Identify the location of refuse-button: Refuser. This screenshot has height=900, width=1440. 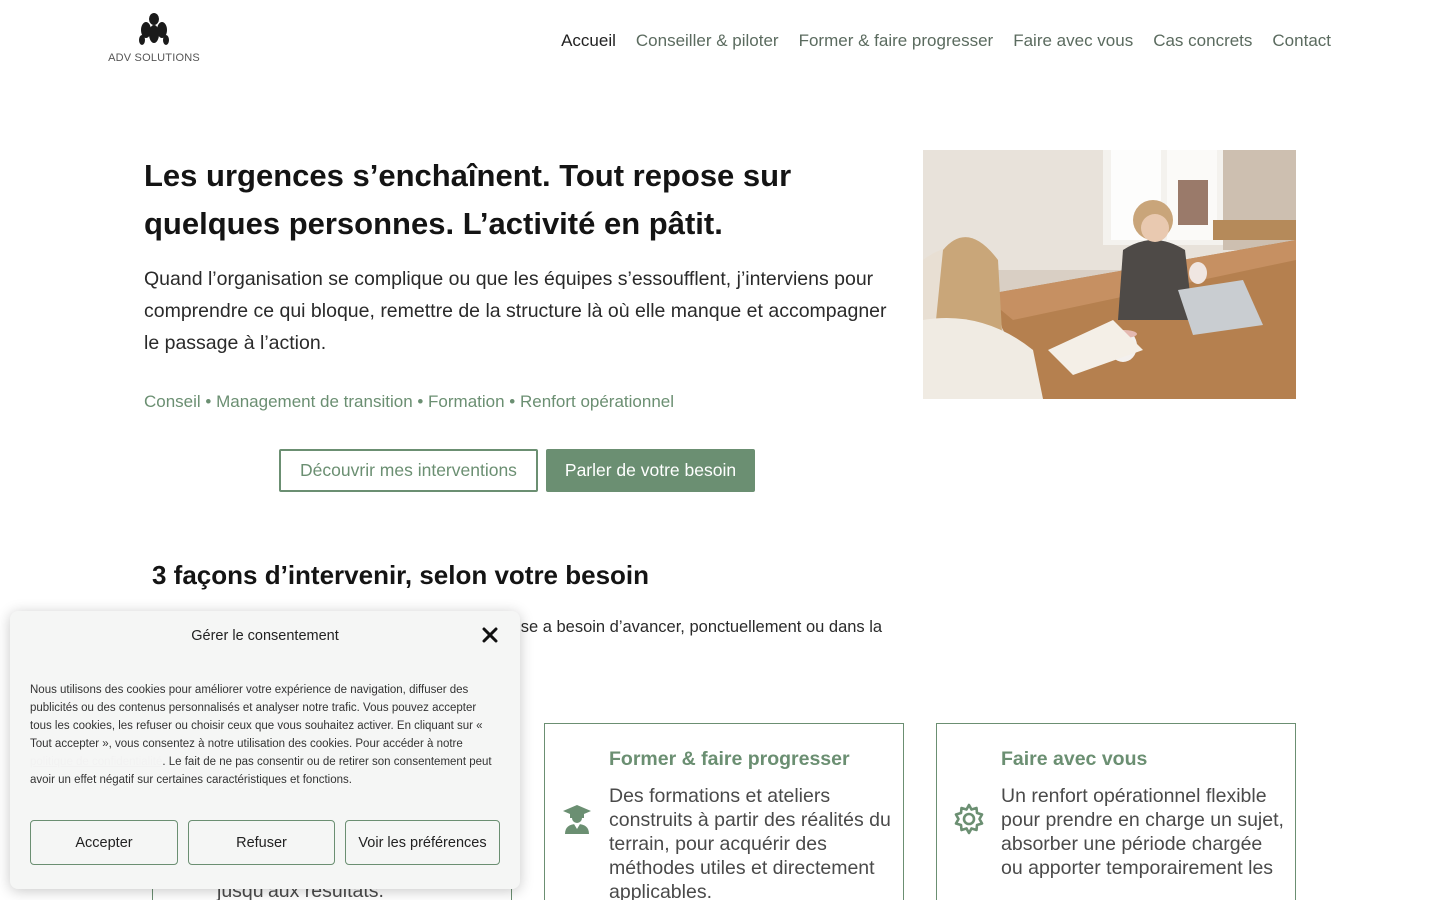
(261, 842).